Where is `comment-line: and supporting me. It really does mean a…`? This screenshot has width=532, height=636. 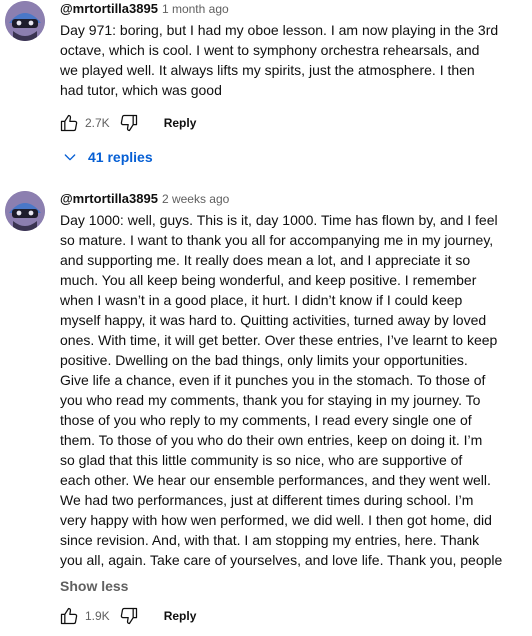
comment-line: and supporting me. It really does mean a… is located at coordinates (265, 260).